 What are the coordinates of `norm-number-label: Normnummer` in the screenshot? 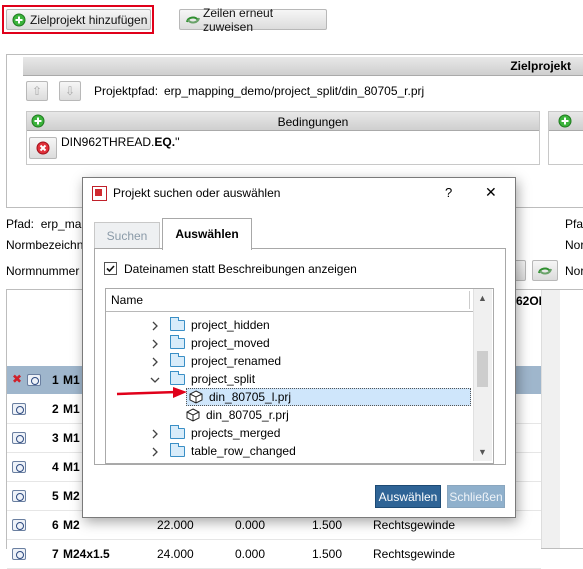 It's located at (43, 271).